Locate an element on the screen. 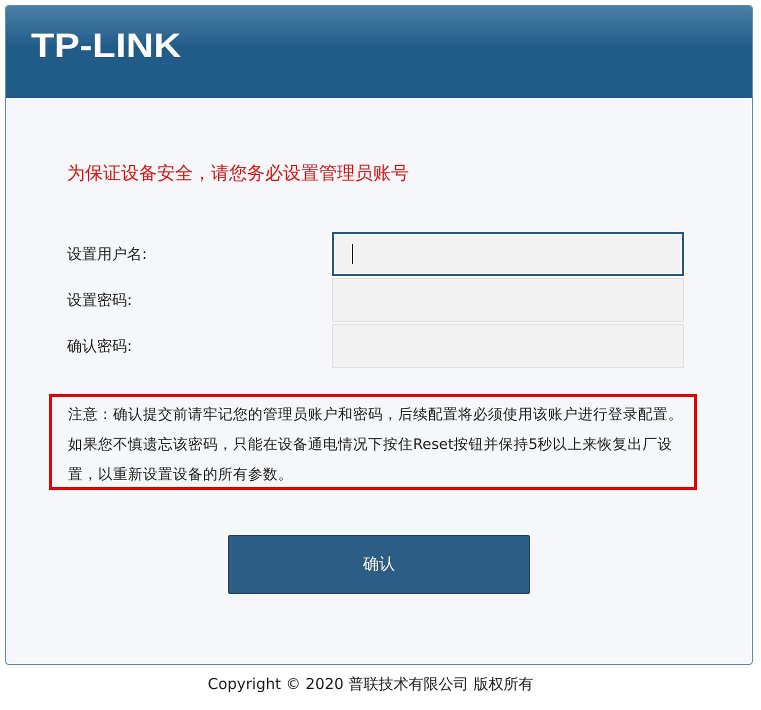 This screenshot has height=710, width=761. field-label: 设置用户名: is located at coordinates (107, 254).